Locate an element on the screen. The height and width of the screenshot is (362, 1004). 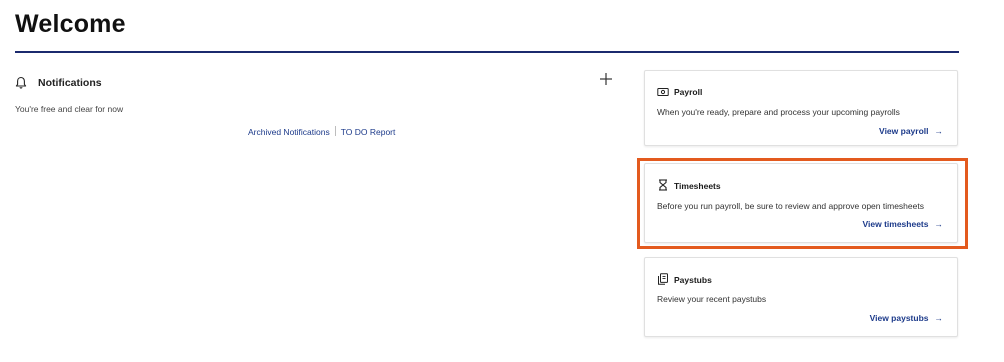
notifications-title: Notifications is located at coordinates (70, 83).